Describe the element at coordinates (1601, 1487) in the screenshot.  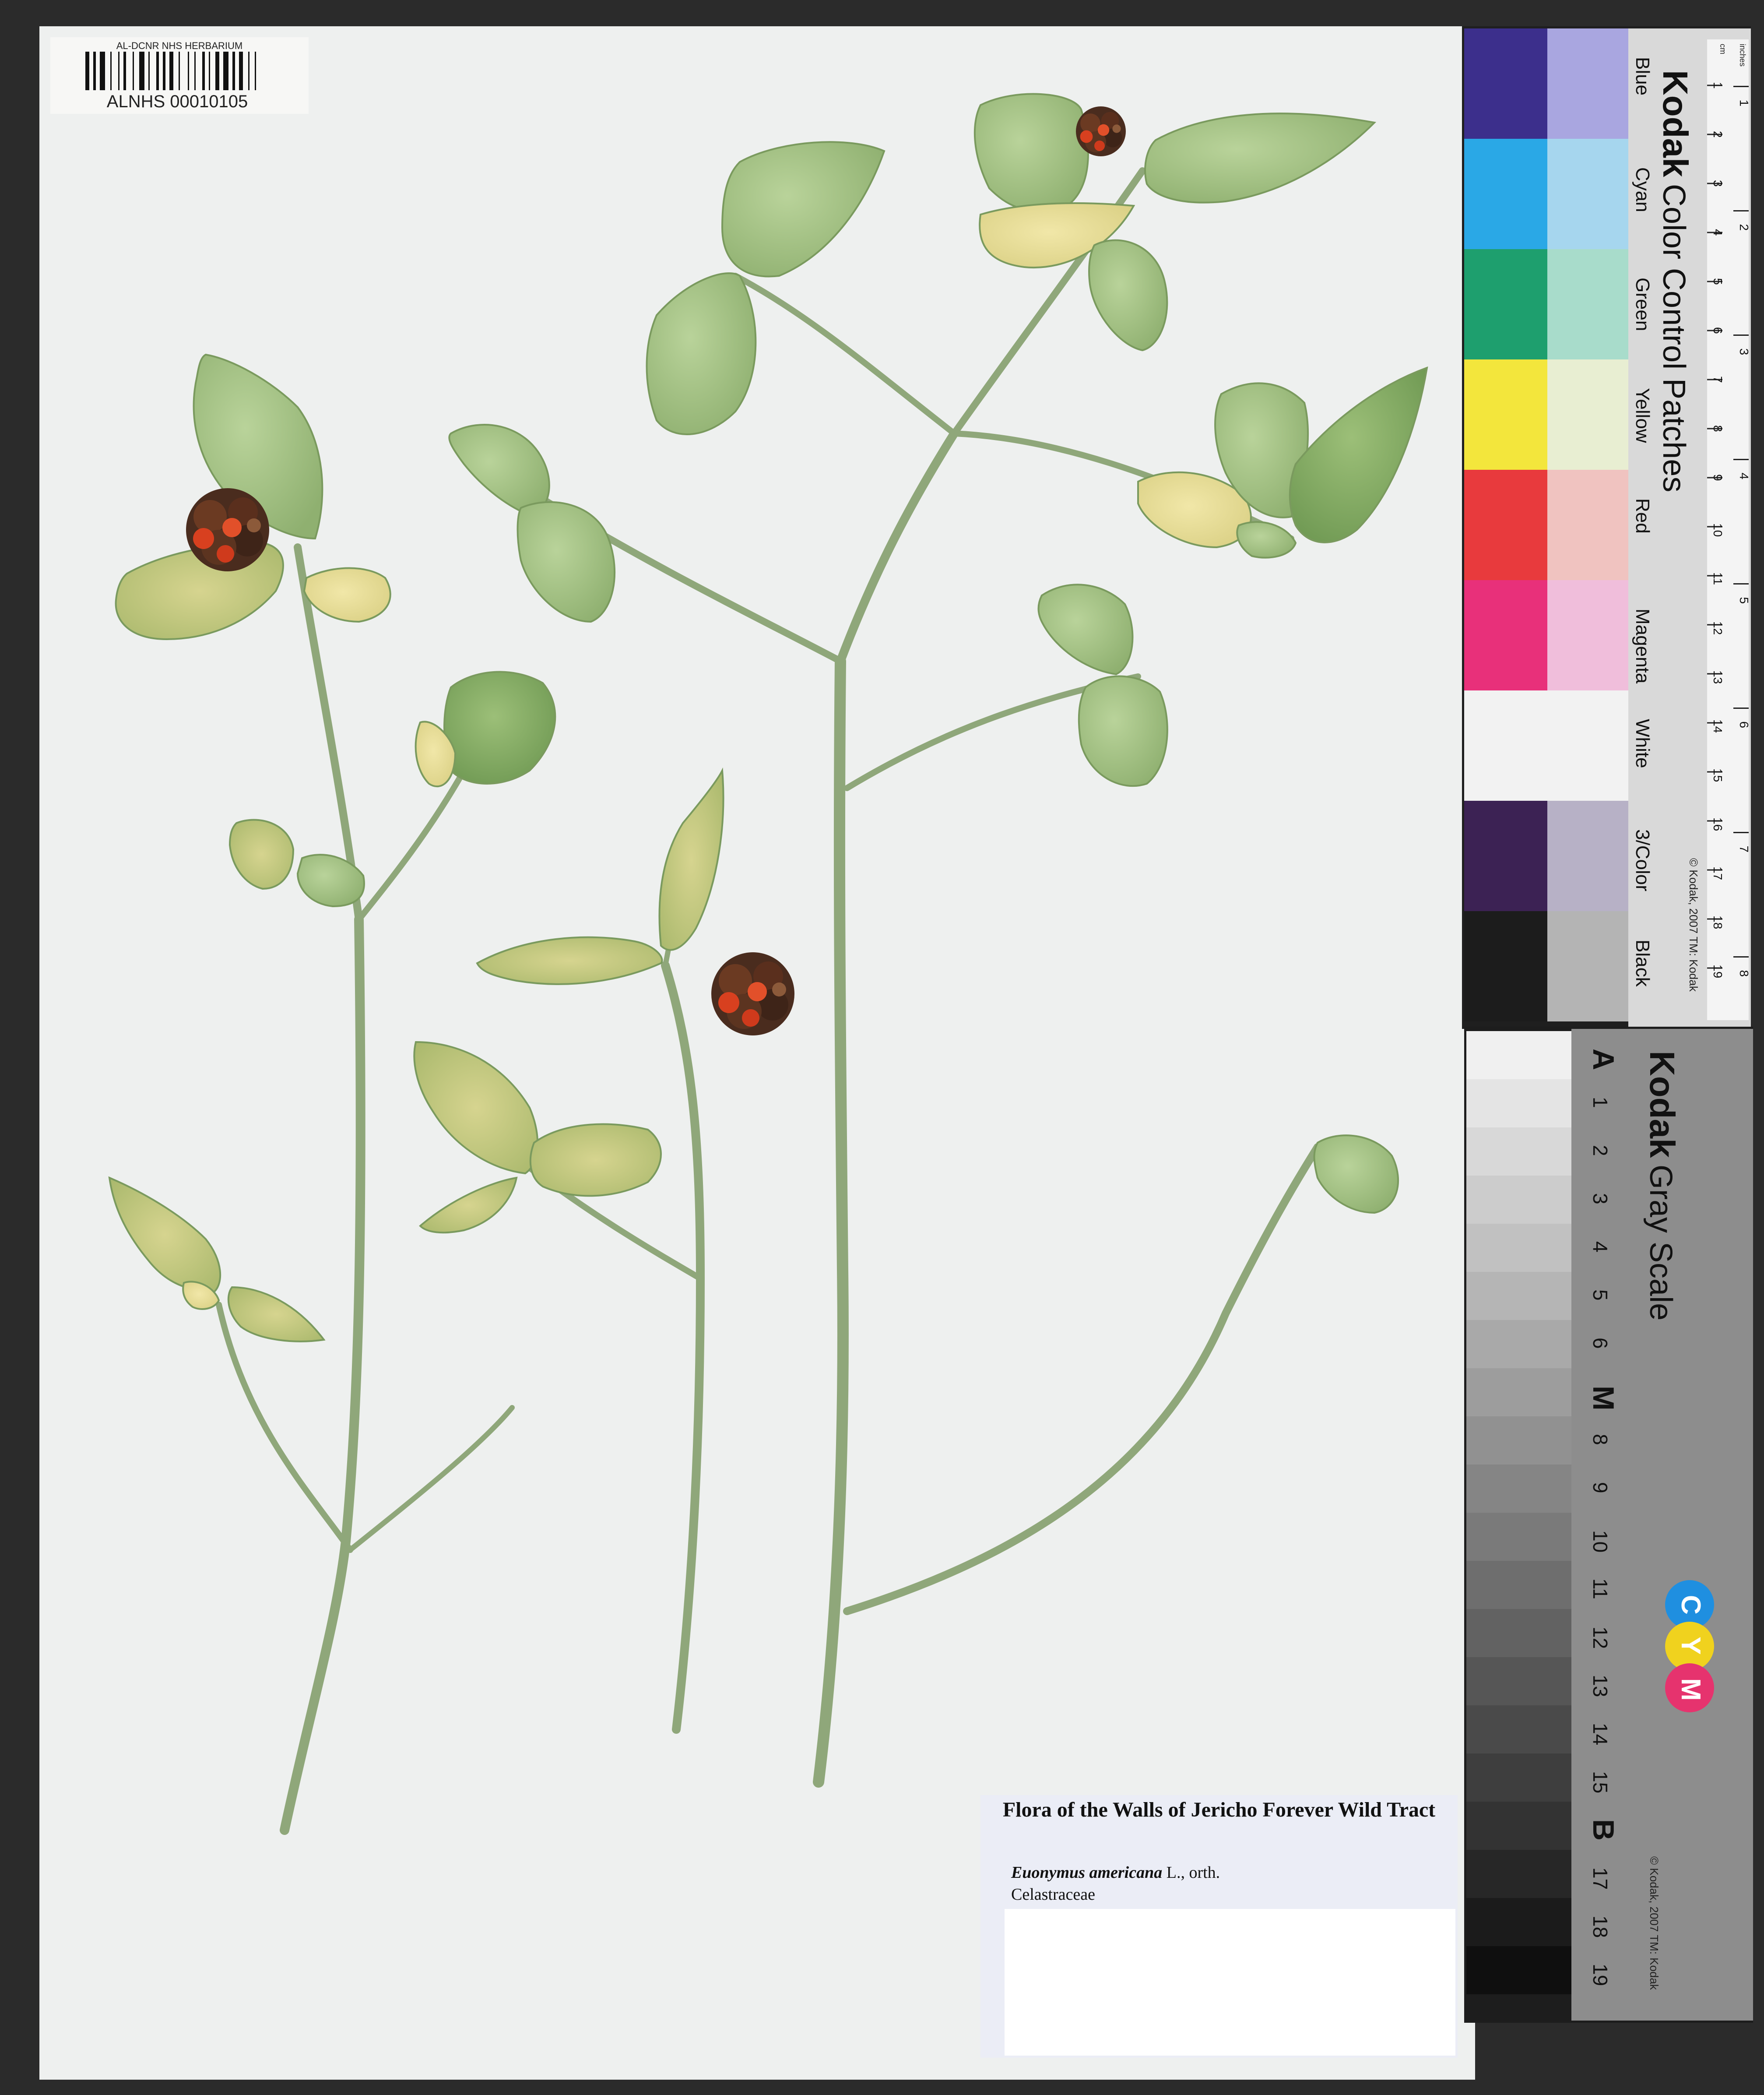
I see `gray-step-label: 9` at that location.